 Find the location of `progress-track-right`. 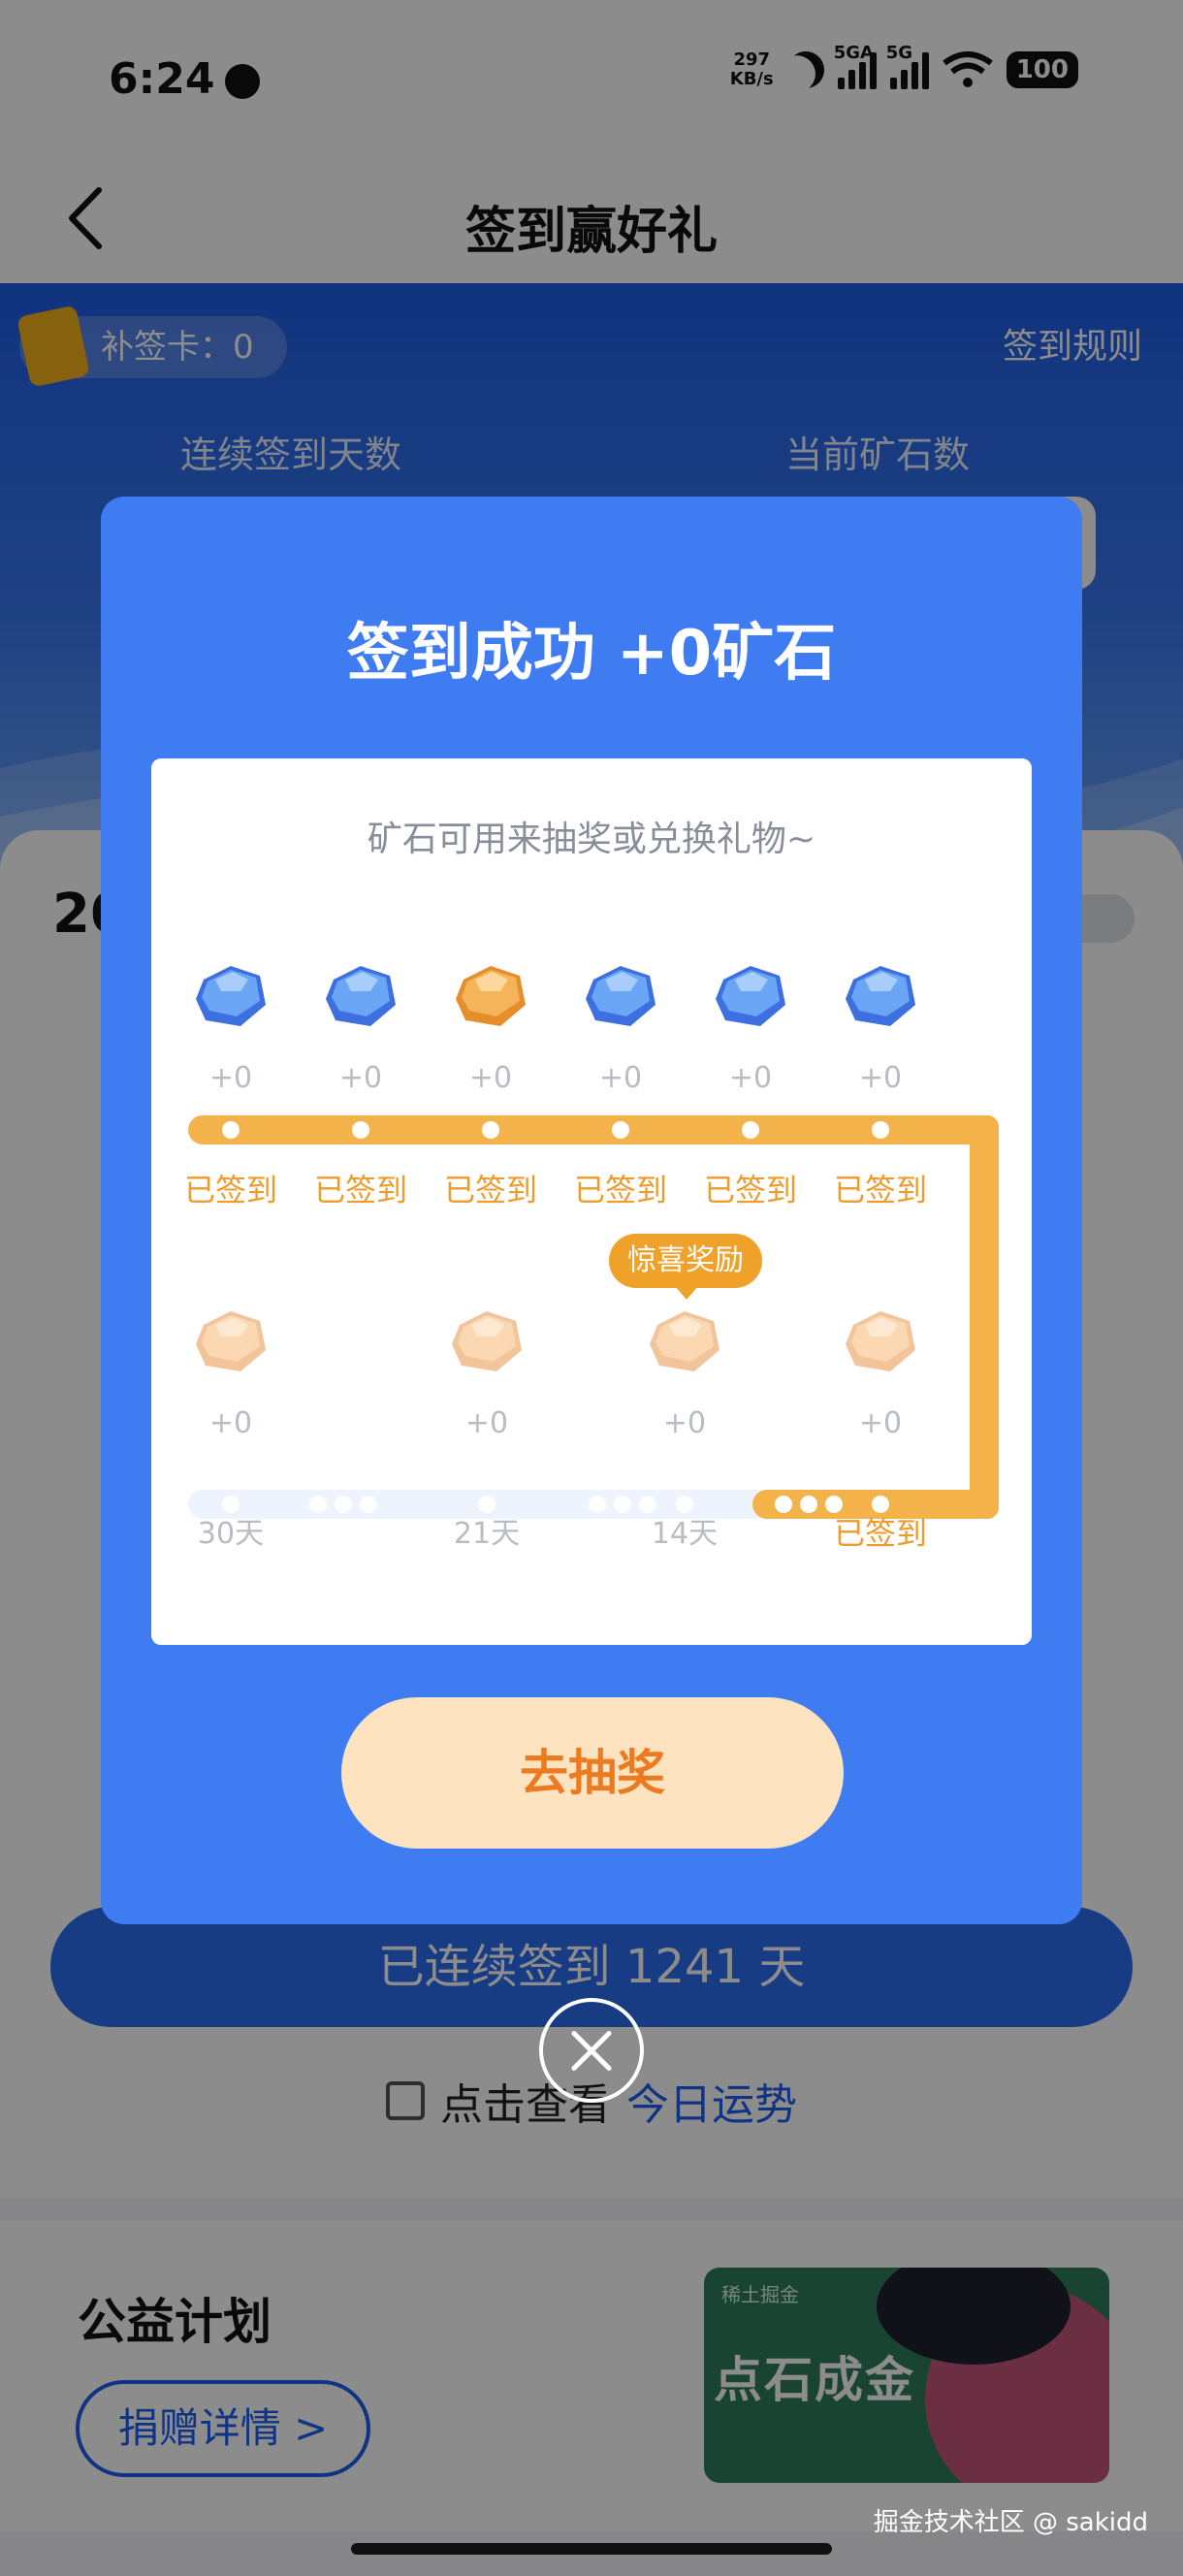

progress-track-right is located at coordinates (984, 1317).